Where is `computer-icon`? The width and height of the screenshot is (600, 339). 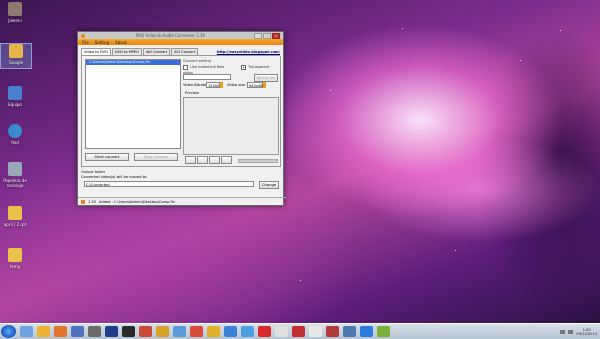 computer-icon is located at coordinates (15, 93).